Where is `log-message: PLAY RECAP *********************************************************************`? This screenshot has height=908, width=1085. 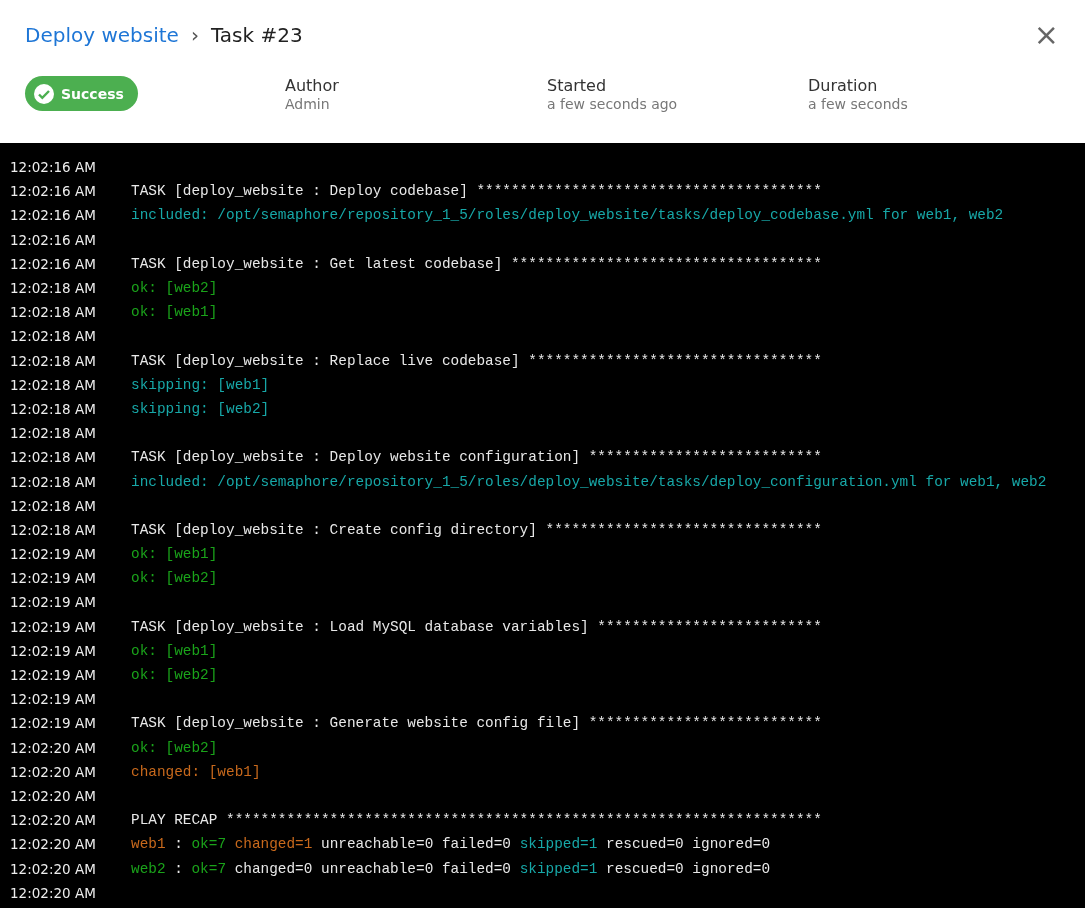
log-message: PLAY RECAP ********************************************************************* is located at coordinates (476, 820).